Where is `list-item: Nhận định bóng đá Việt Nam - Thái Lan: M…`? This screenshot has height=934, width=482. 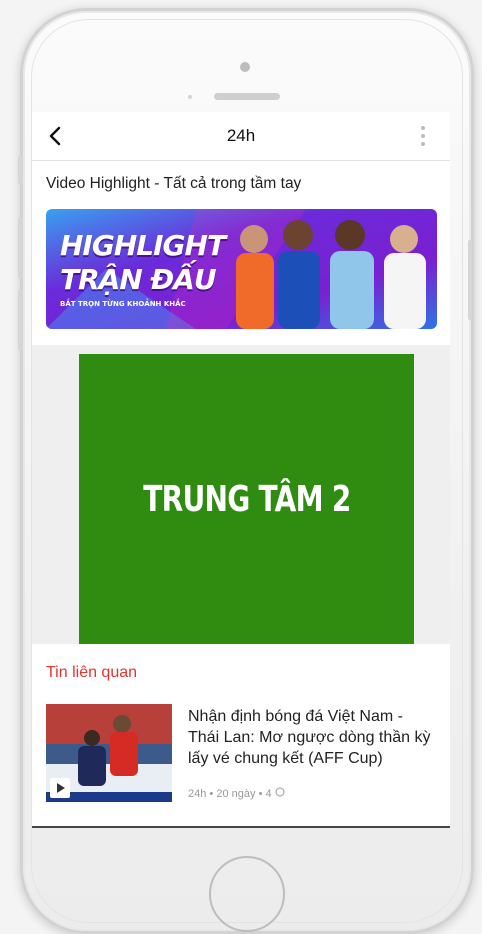 list-item: Nhận định bóng đá Việt Nam - Thái Lan: M… is located at coordinates (242, 754).